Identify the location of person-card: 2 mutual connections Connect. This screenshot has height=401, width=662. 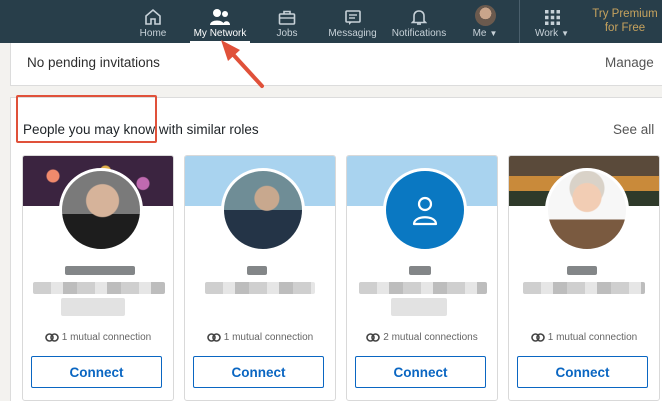
(422, 278).